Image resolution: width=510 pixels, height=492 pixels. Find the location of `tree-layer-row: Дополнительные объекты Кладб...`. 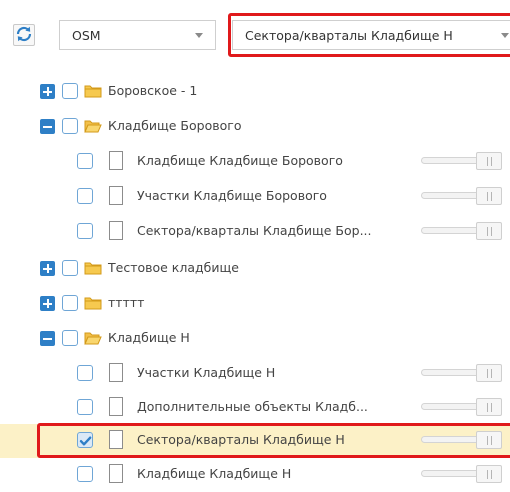

tree-layer-row: Дополнительные объекты Кладб... is located at coordinates (255, 408).